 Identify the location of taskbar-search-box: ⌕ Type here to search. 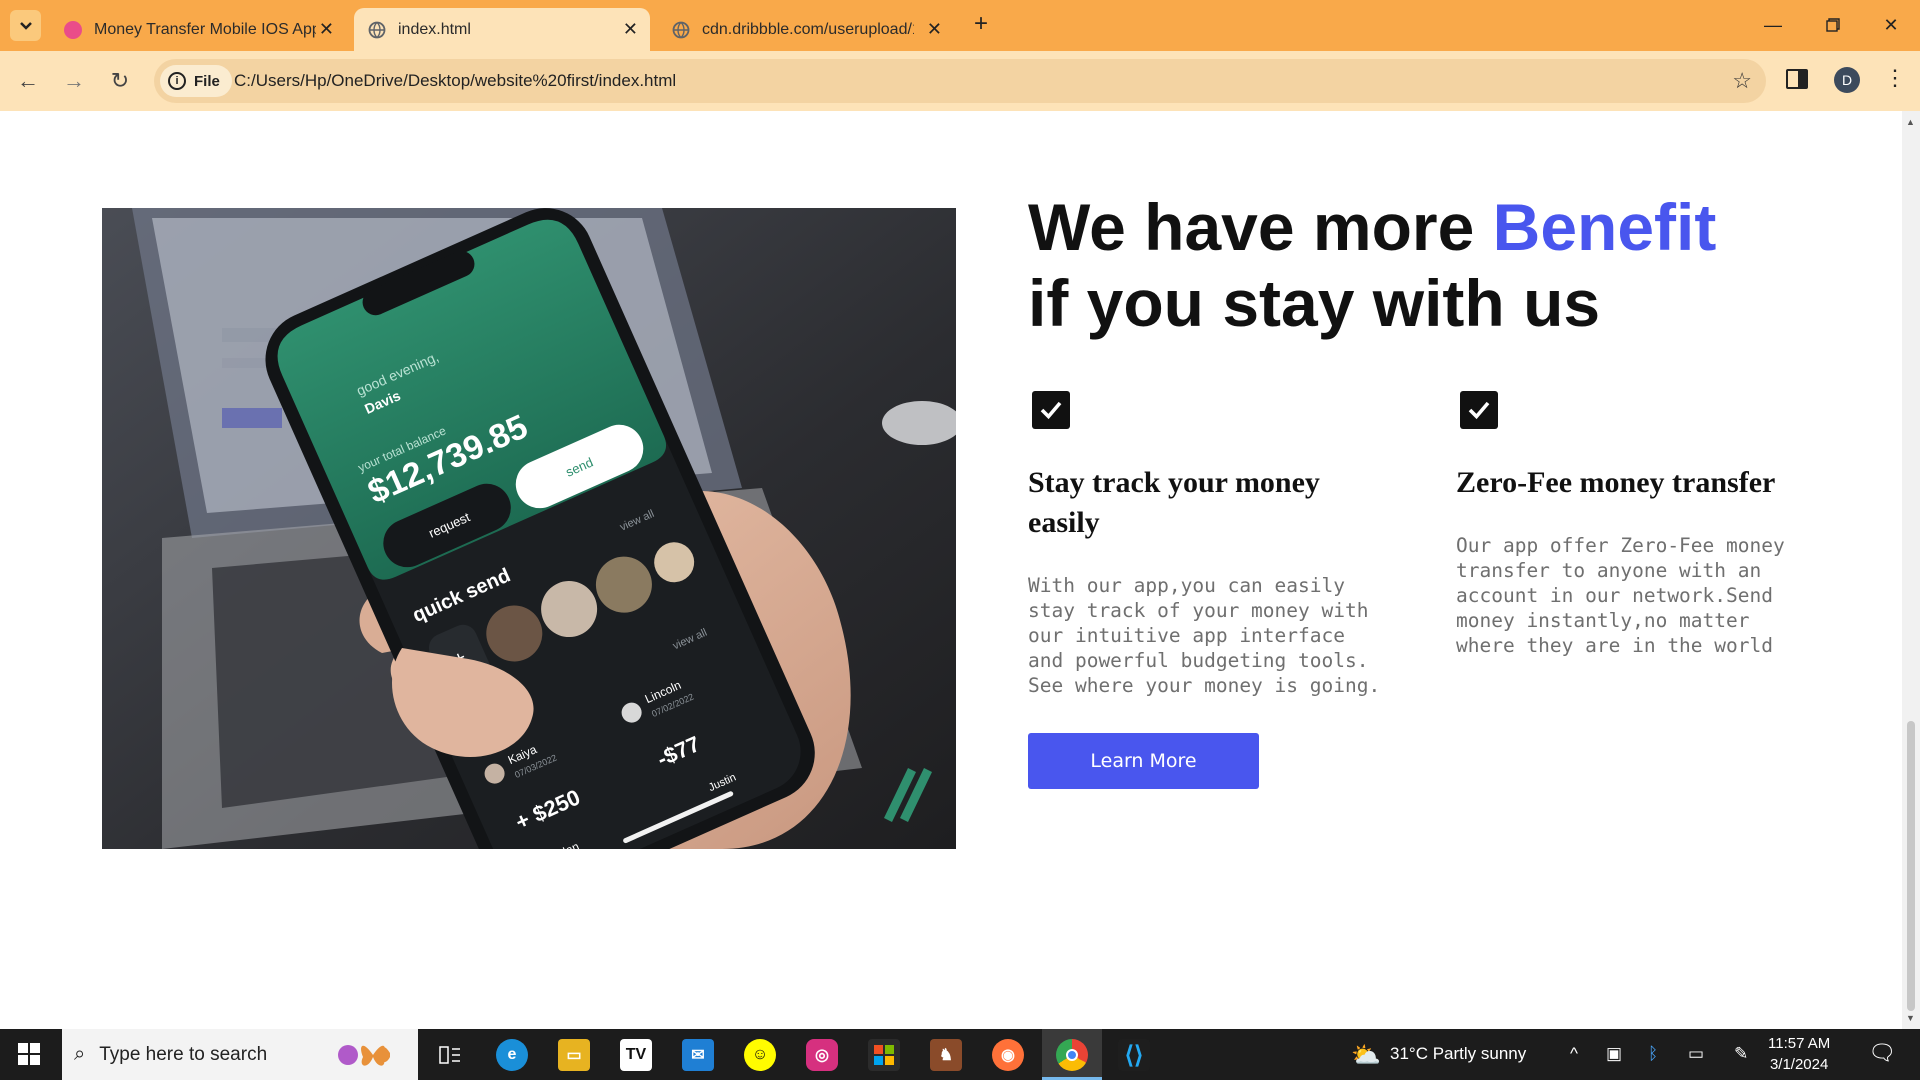
(240, 1054).